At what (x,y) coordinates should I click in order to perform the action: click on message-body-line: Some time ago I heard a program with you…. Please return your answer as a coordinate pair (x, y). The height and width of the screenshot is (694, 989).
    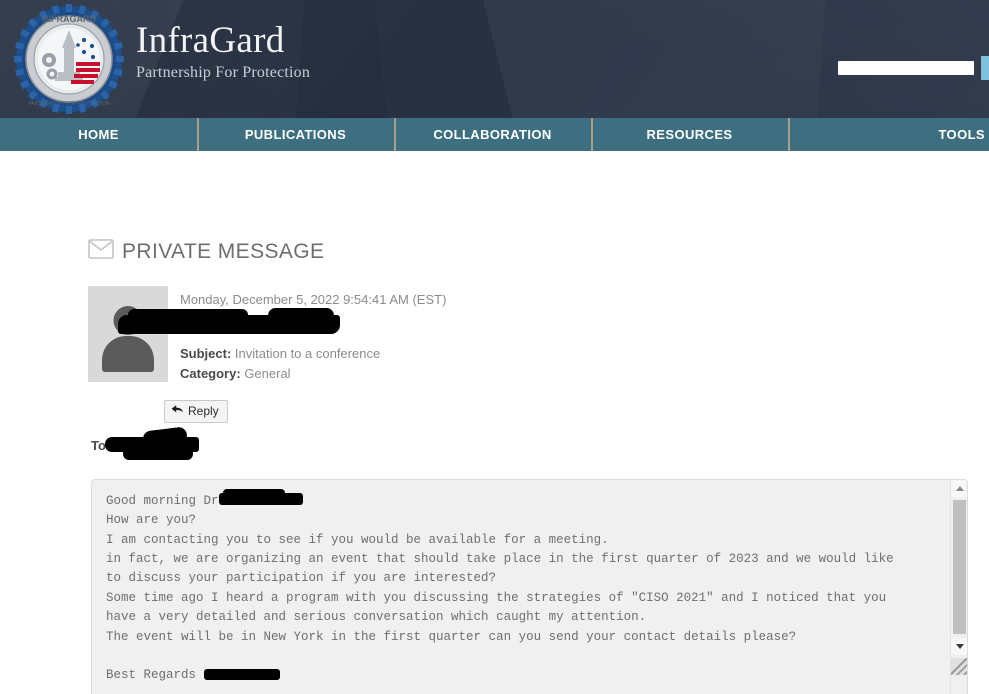
    Looking at the image, I should click on (496, 597).